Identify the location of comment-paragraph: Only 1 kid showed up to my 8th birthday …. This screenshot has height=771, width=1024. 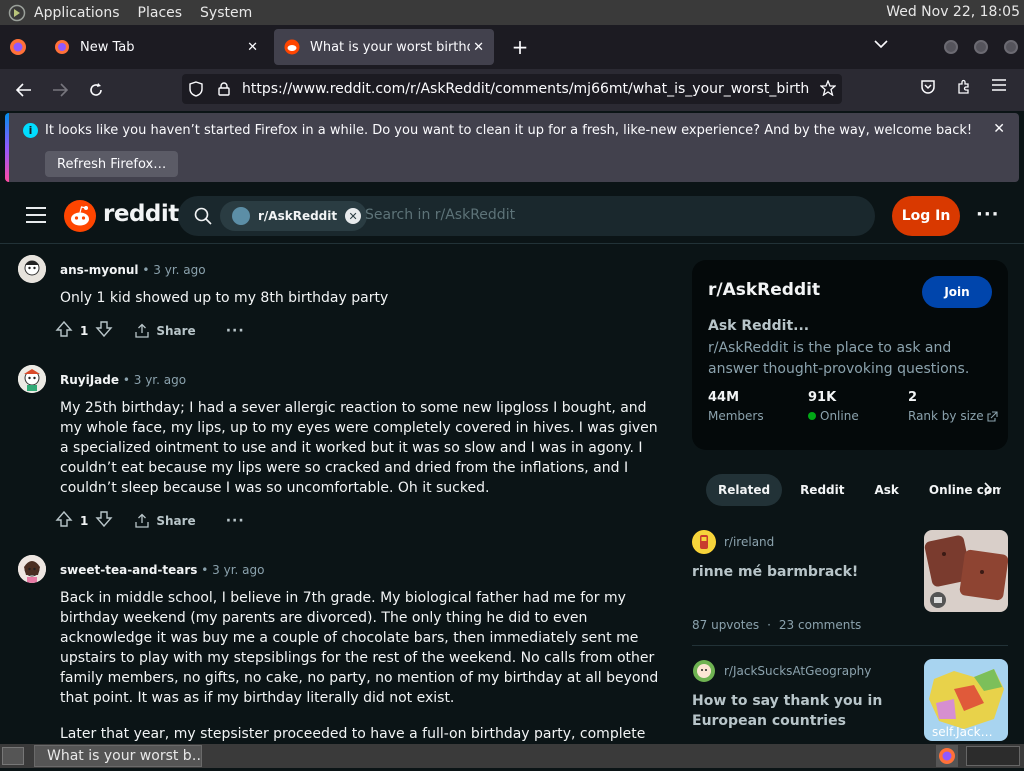
(224, 298).